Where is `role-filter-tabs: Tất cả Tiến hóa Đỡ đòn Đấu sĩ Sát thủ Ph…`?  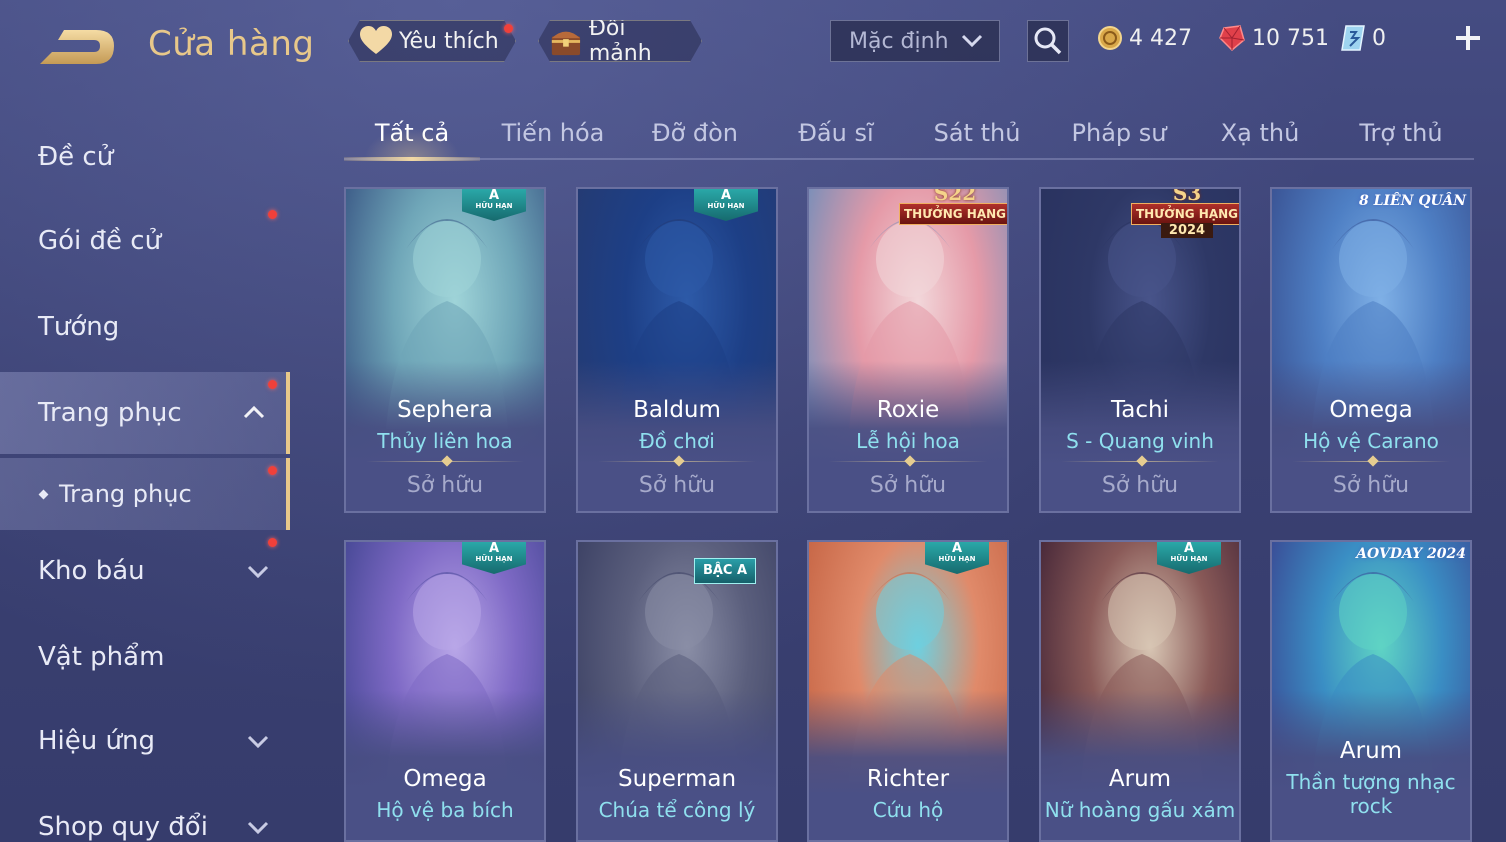
role-filter-tabs: Tất cả Tiến hóa Đỡ đòn Đấu sĩ Sát thủ Ph… is located at coordinates (909, 134).